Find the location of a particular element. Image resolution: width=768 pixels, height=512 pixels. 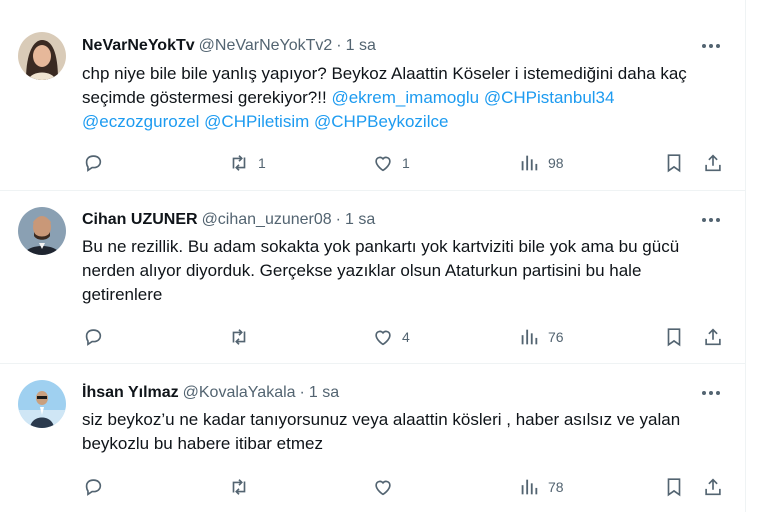

tweet-actions: 4 76 is located at coordinates (372, 337).